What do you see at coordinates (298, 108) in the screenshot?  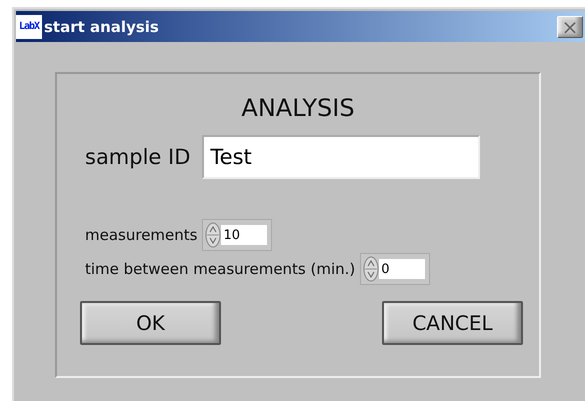 I see `heading: ANALYSIS` at bounding box center [298, 108].